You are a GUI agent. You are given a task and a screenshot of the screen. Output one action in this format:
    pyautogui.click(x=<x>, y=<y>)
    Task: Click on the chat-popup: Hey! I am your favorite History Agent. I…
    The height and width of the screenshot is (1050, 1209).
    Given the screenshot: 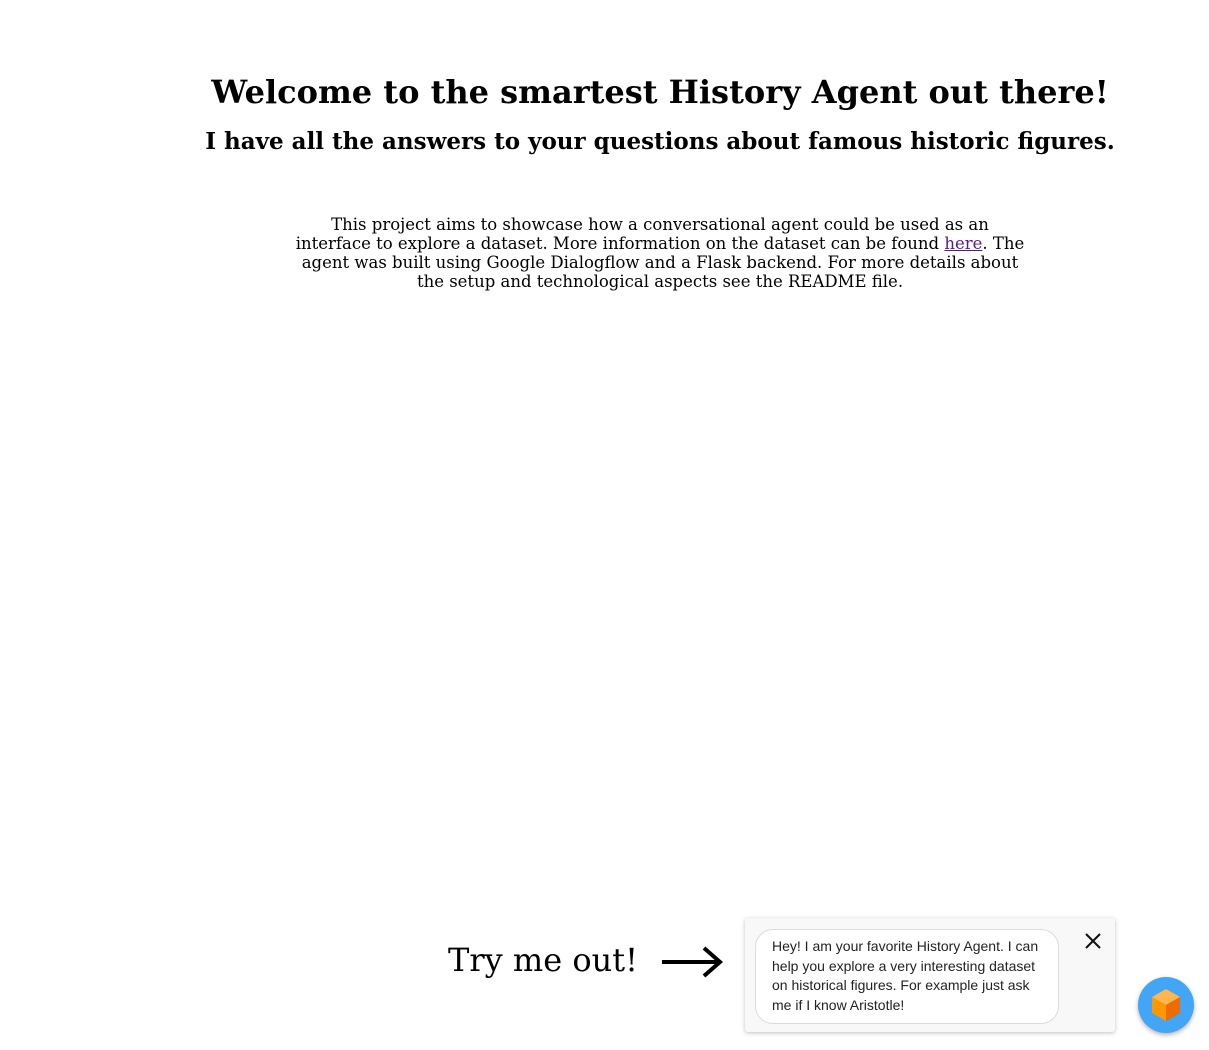 What is the action you would take?
    pyautogui.click(x=930, y=975)
    